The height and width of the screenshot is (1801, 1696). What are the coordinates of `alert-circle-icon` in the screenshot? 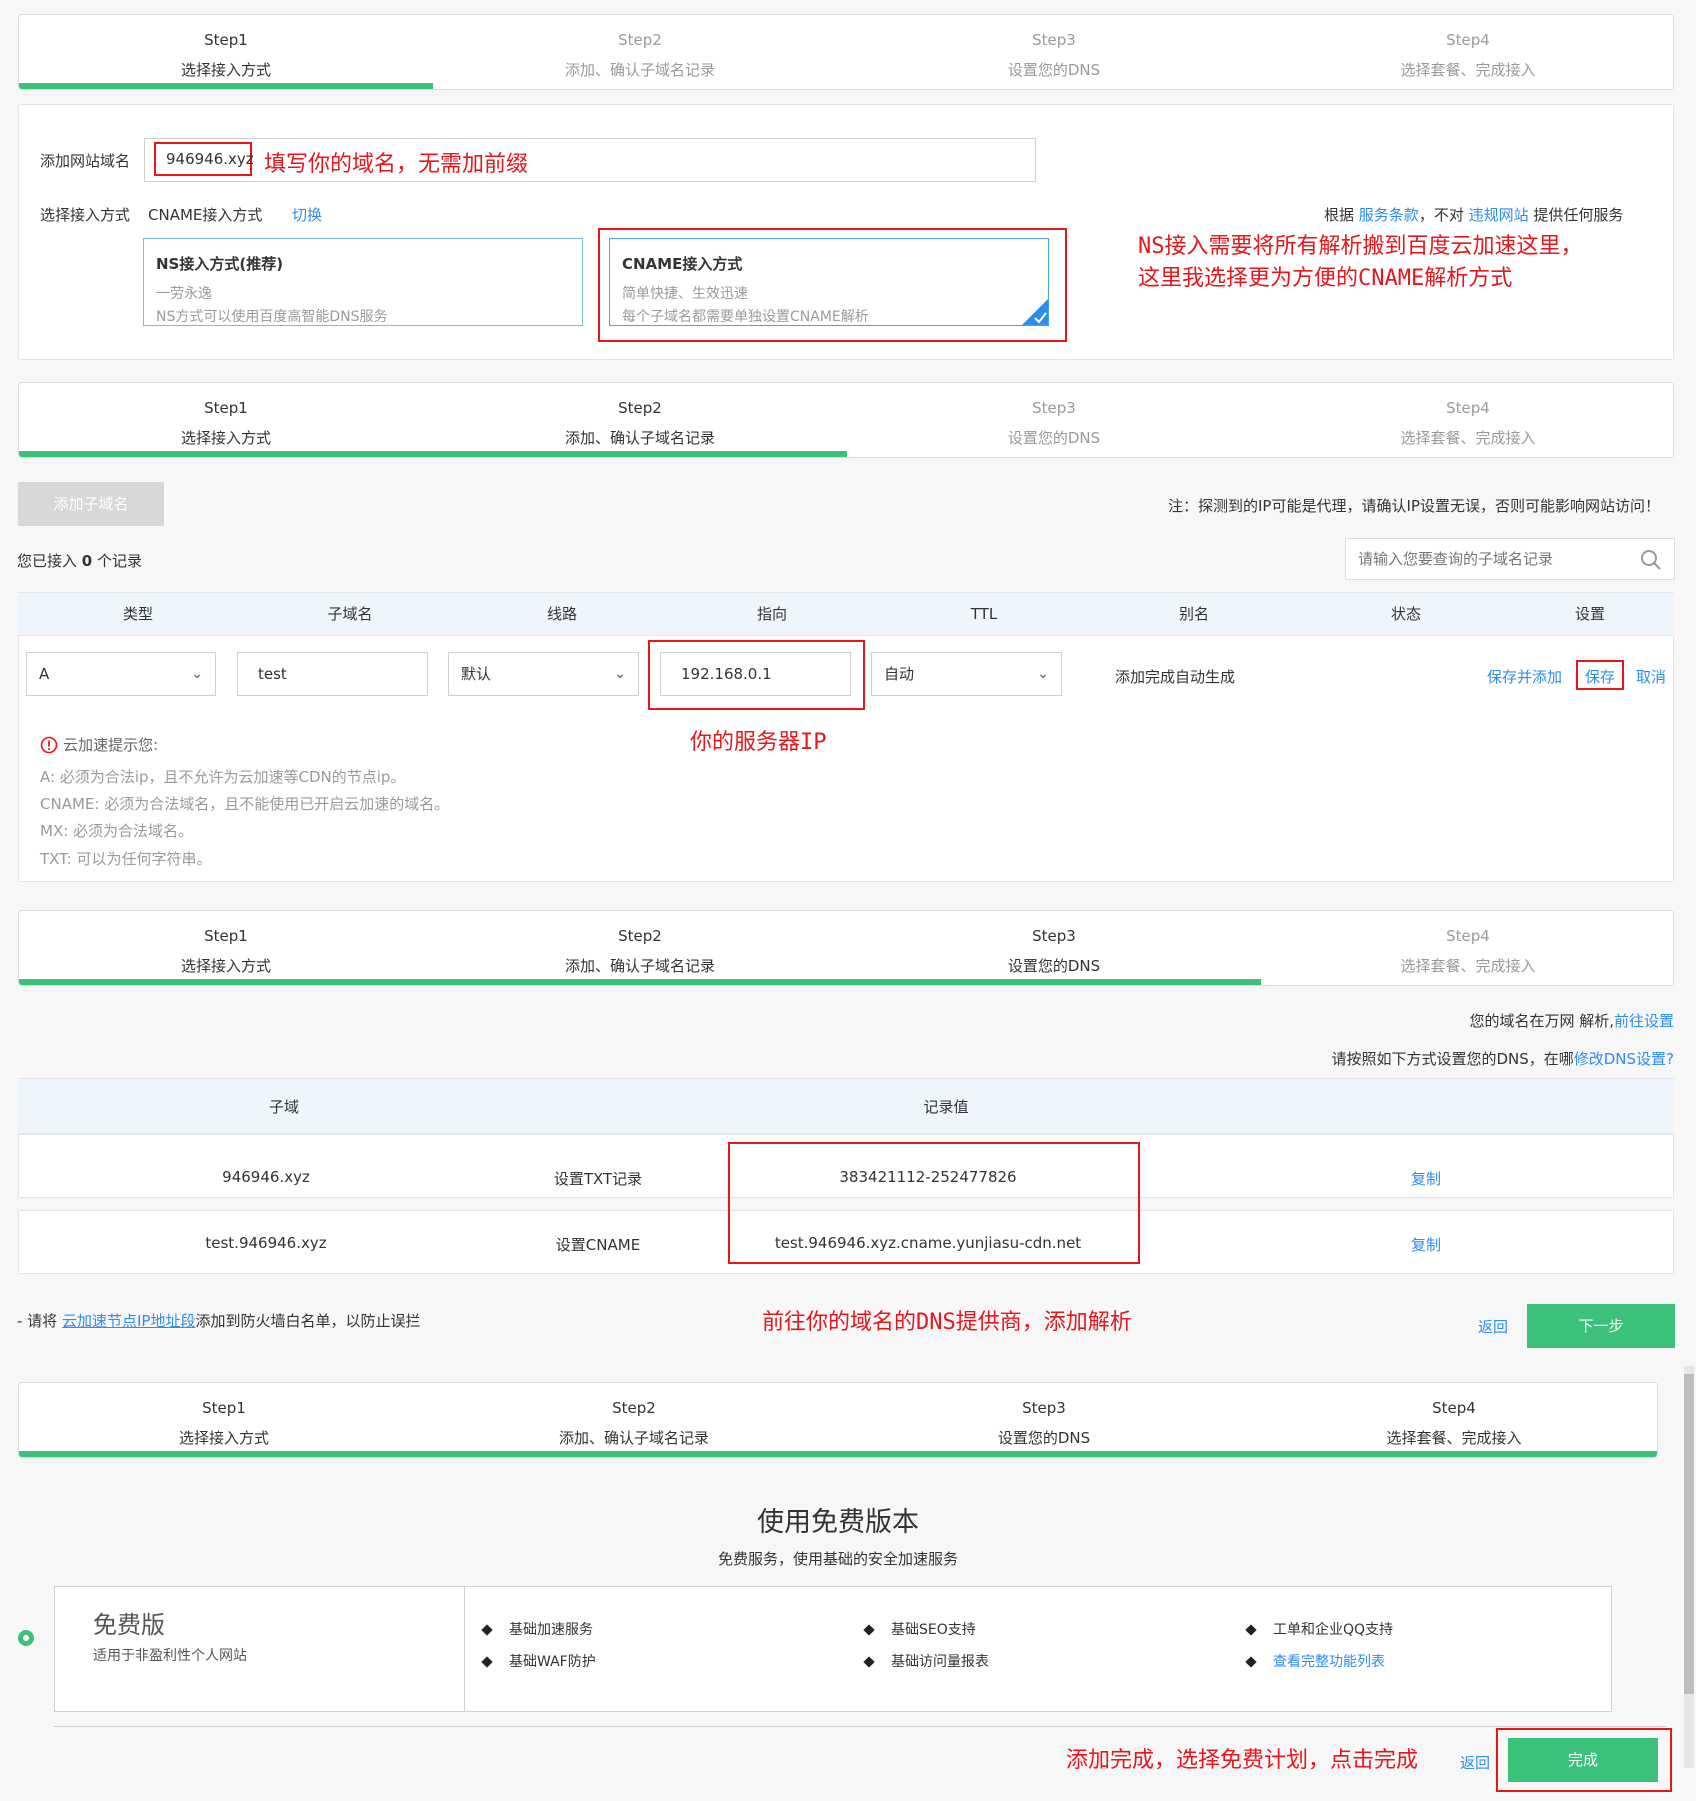 It's located at (49, 744).